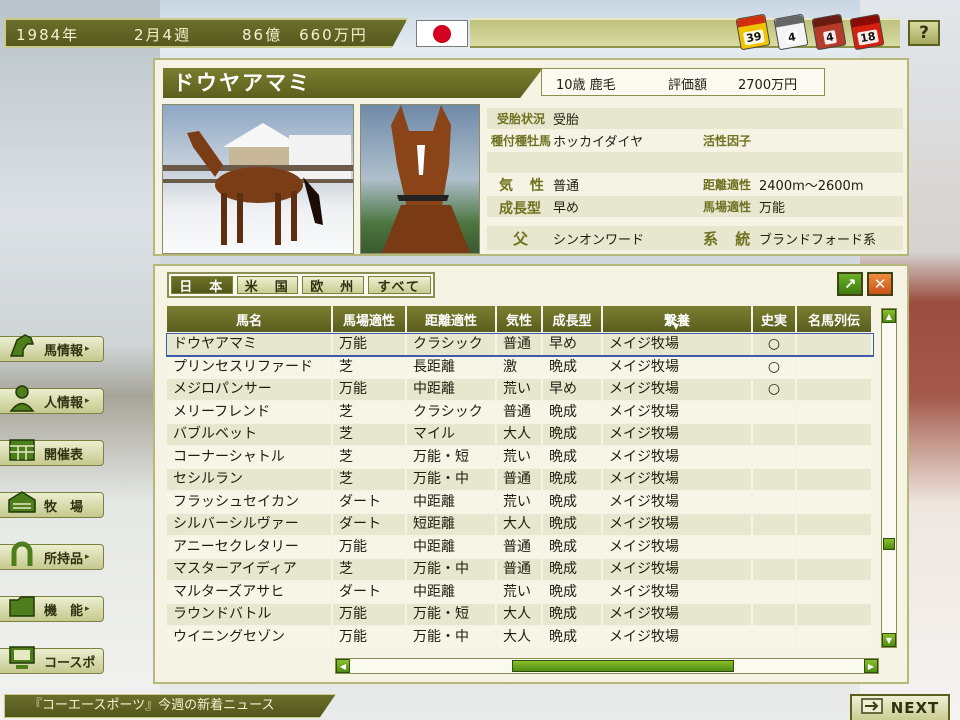 Image resolution: width=960 pixels, height=720 pixels. What do you see at coordinates (70, 663) in the screenshot?
I see `menu-label: コースポ` at bounding box center [70, 663].